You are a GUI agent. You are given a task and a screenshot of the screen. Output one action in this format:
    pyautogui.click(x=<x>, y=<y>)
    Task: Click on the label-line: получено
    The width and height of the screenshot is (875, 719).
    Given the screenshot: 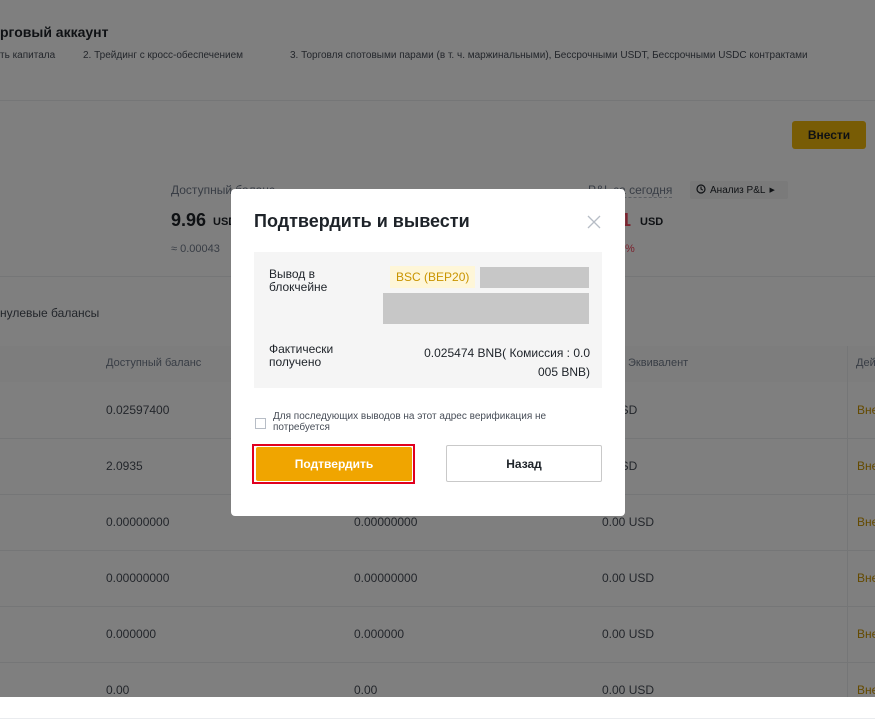 What is the action you would take?
    pyautogui.click(x=295, y=362)
    